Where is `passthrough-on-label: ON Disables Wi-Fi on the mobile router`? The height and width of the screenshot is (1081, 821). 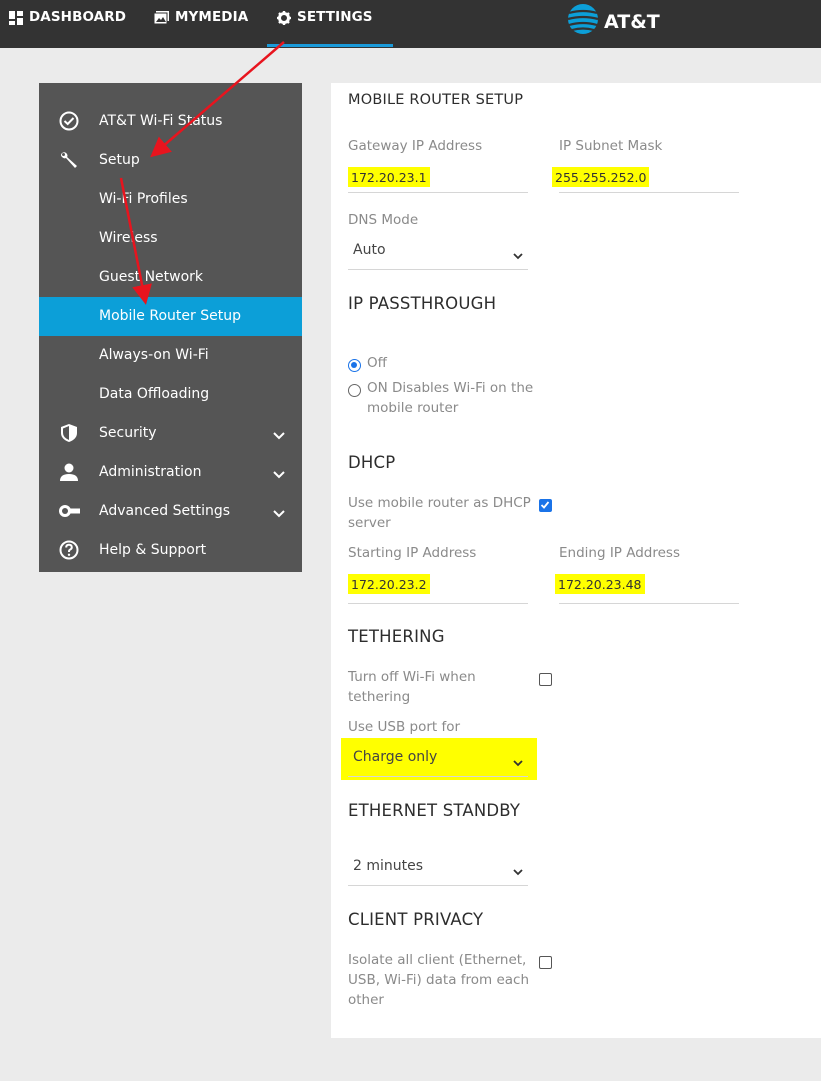
passthrough-on-label: ON Disables Wi-Fi on the mobile router is located at coordinates (450, 398).